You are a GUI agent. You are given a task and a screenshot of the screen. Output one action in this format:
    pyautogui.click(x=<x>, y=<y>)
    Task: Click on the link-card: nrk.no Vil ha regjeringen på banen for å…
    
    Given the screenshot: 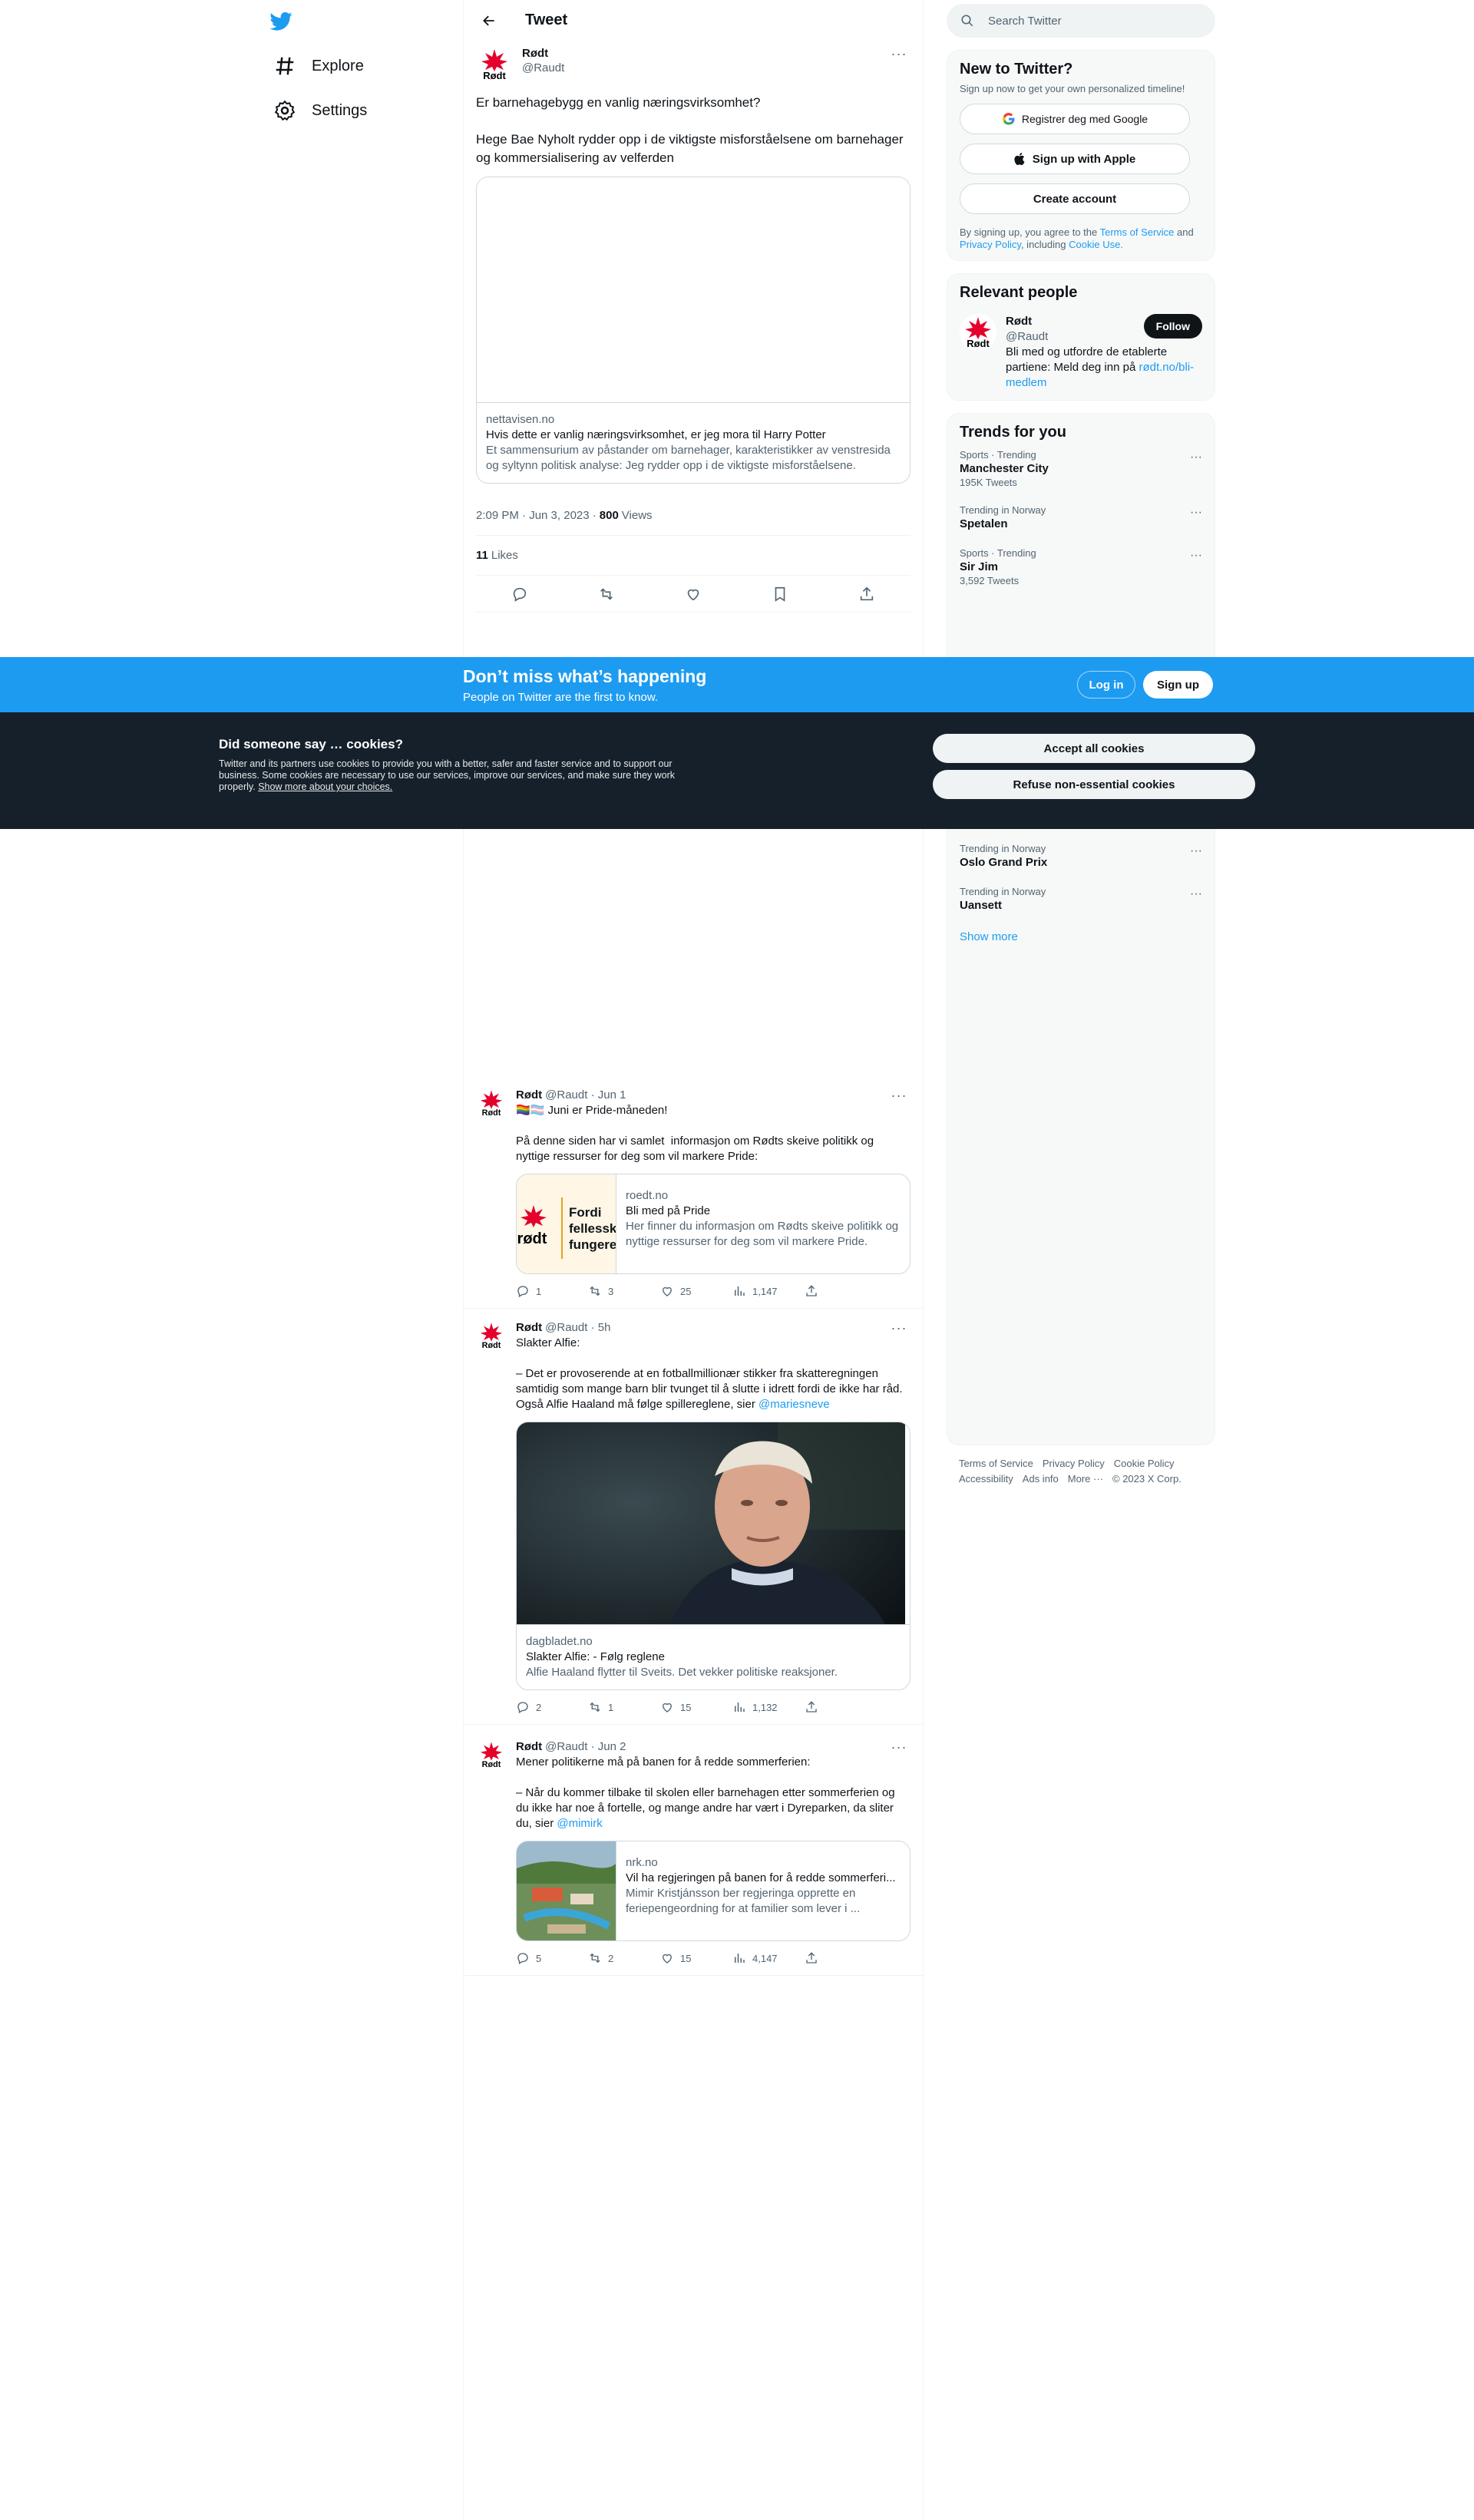 What is the action you would take?
    pyautogui.click(x=713, y=1891)
    